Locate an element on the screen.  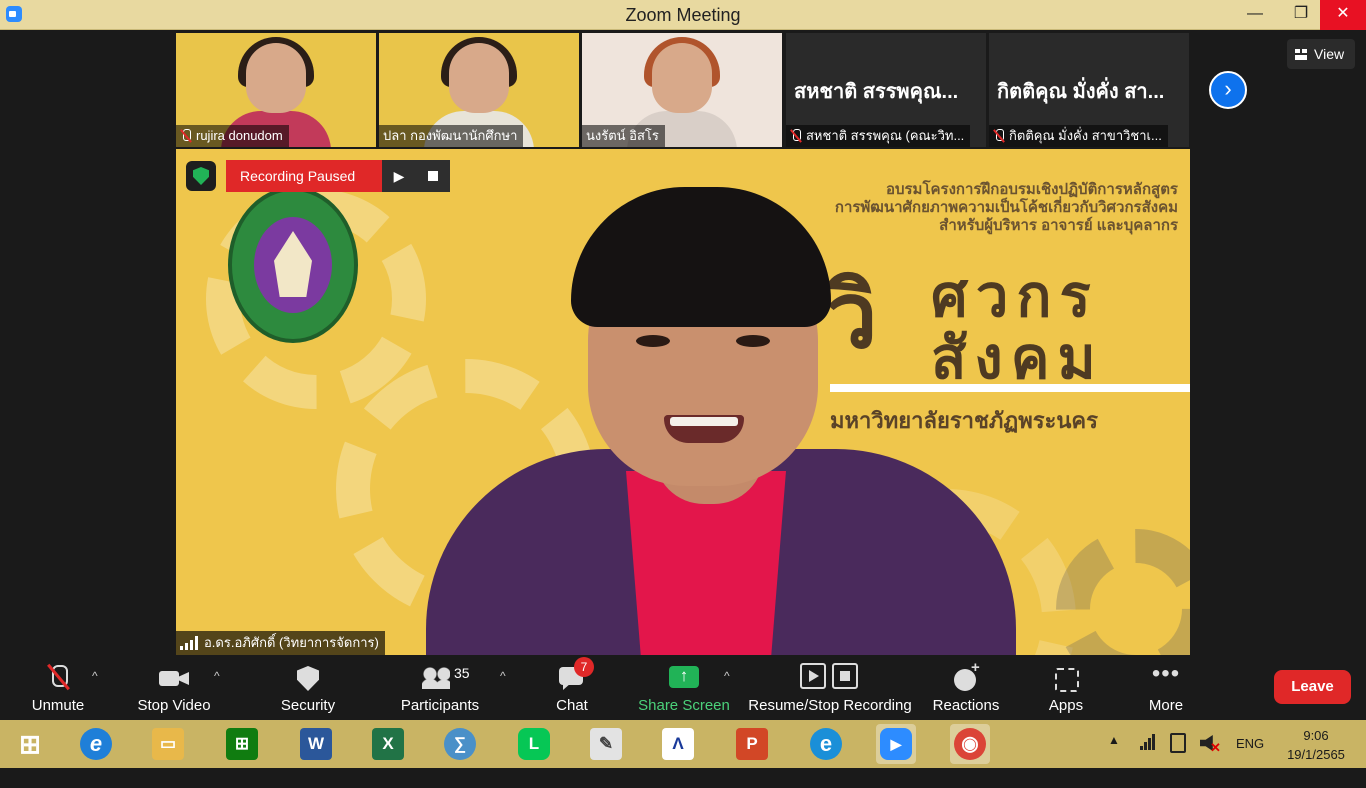
battery-icon is located at coordinates (1178, 743).